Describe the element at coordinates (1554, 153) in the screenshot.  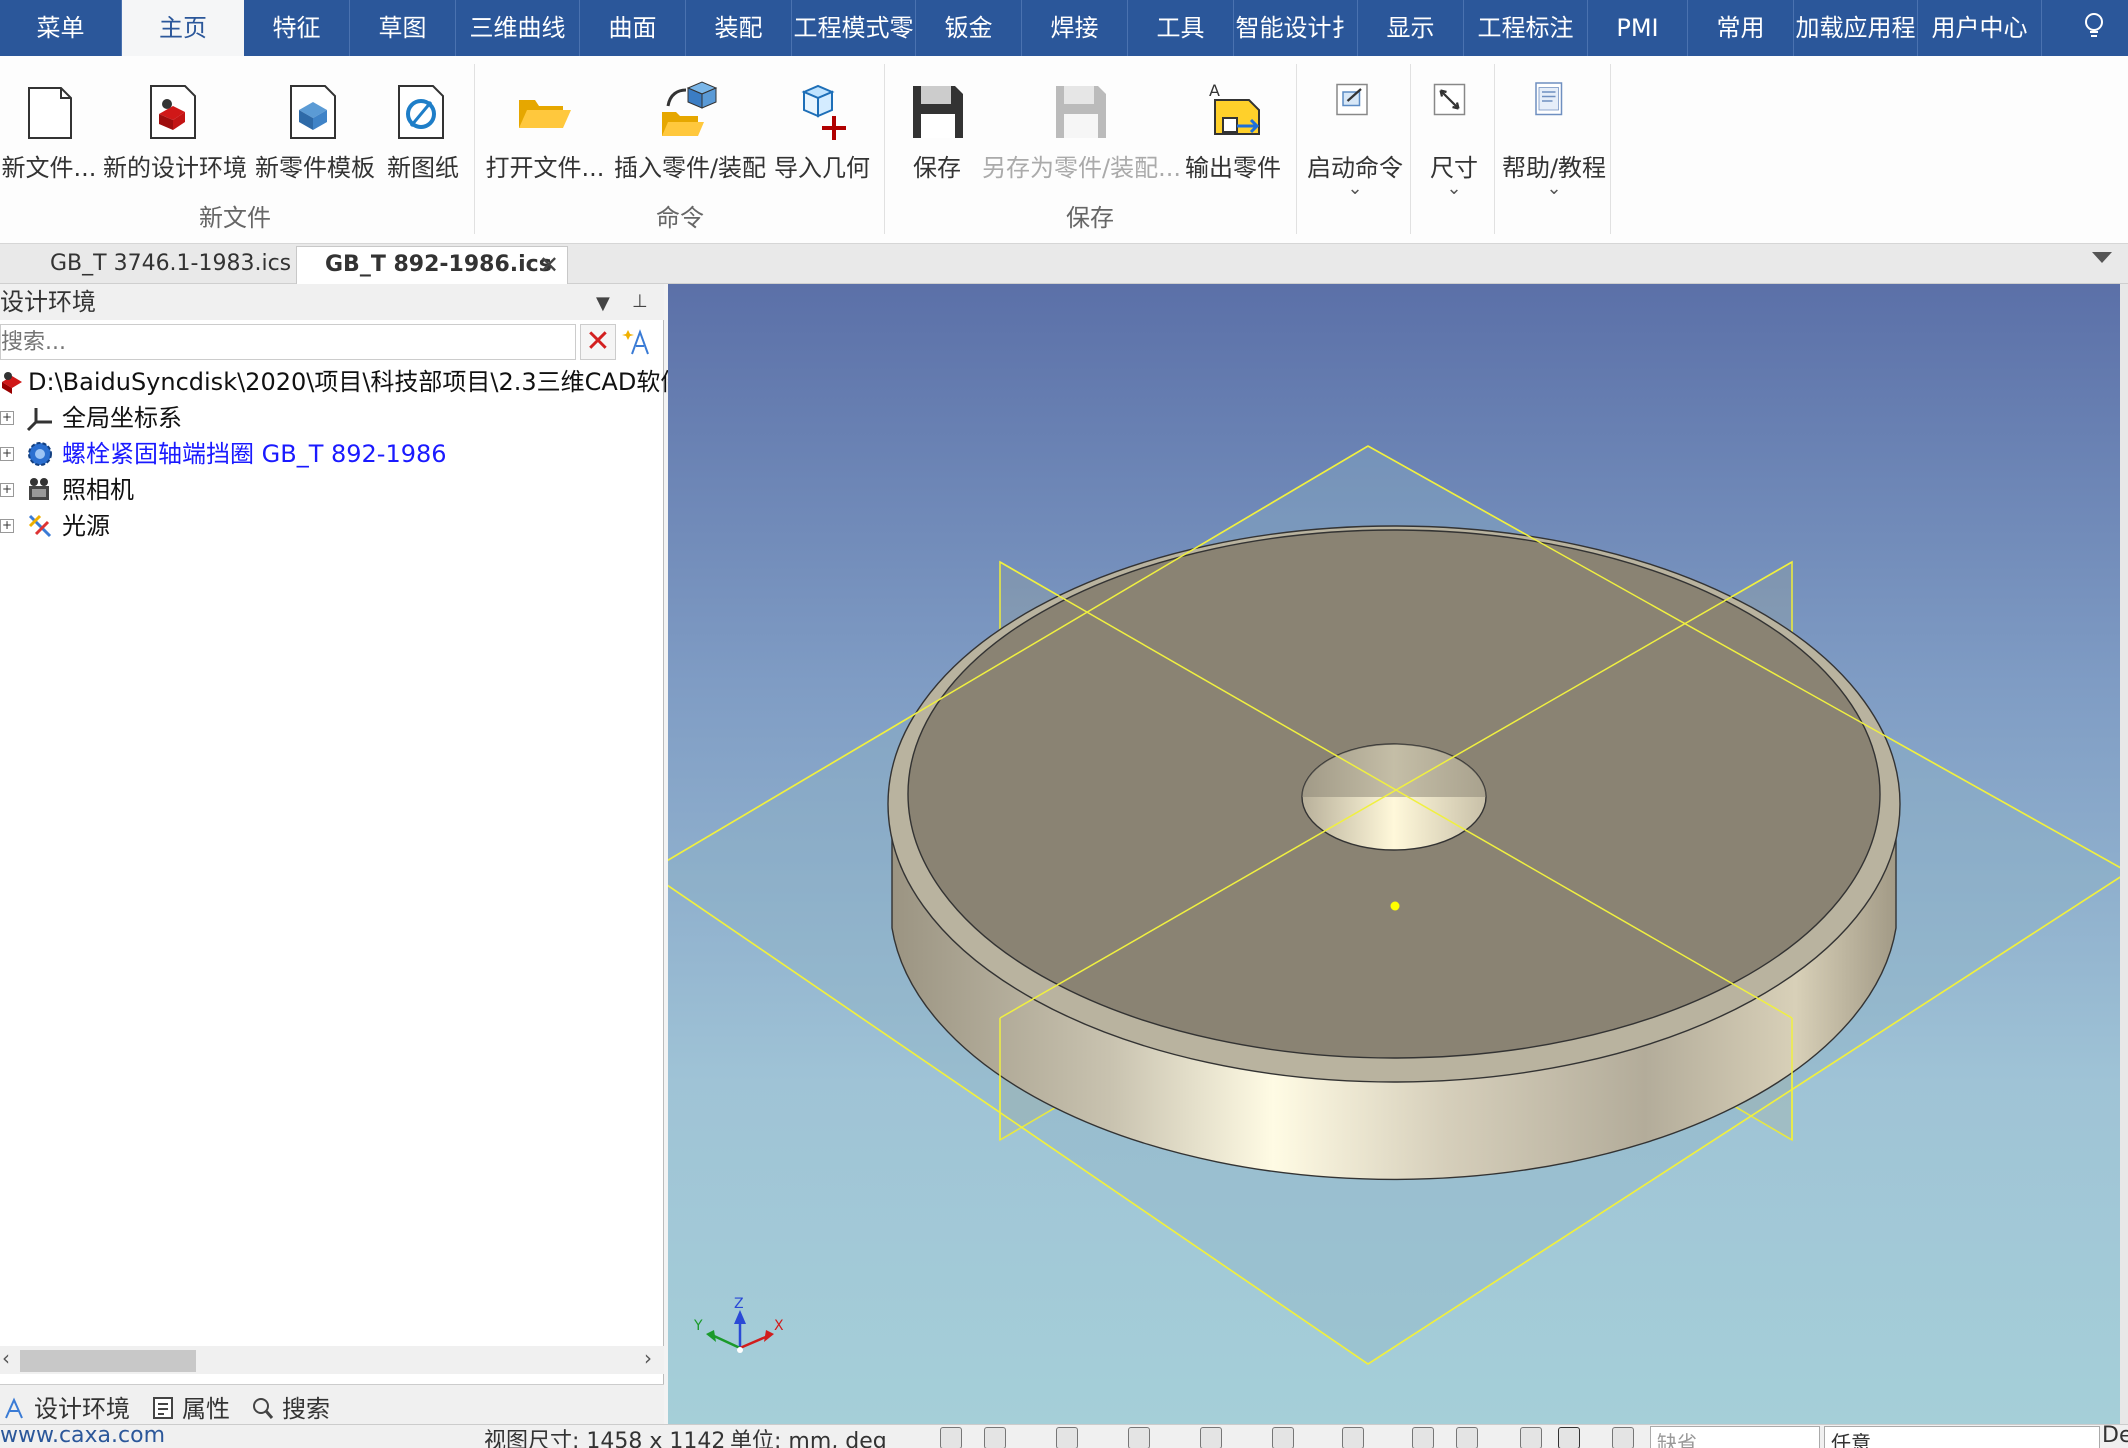
I see `help-tutorial-button: 帮助/教程 ⌄` at that location.